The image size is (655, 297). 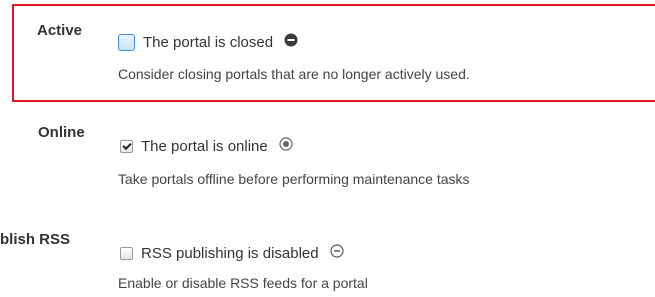 I want to click on online-checkbox, so click(x=126, y=146).